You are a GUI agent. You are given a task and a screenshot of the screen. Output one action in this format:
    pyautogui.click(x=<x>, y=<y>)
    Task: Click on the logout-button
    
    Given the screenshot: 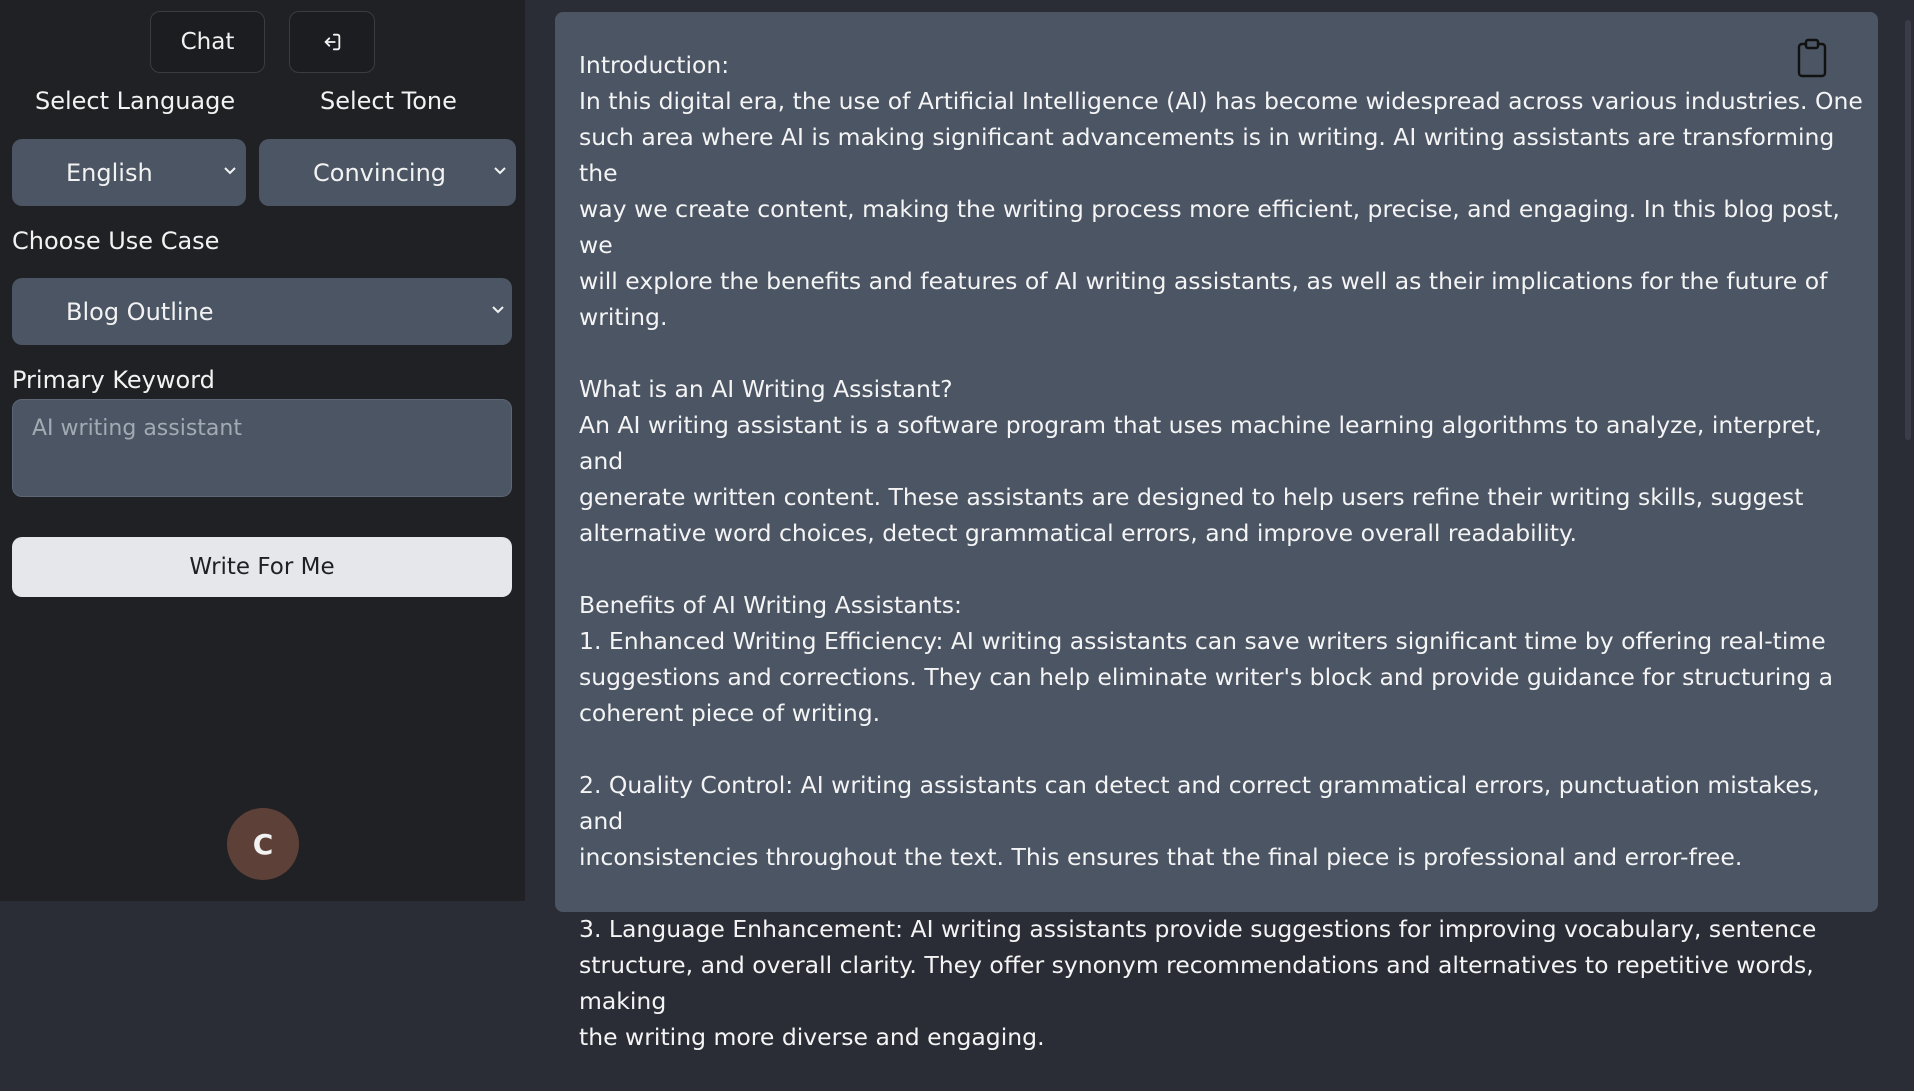 What is the action you would take?
    pyautogui.click(x=332, y=42)
    